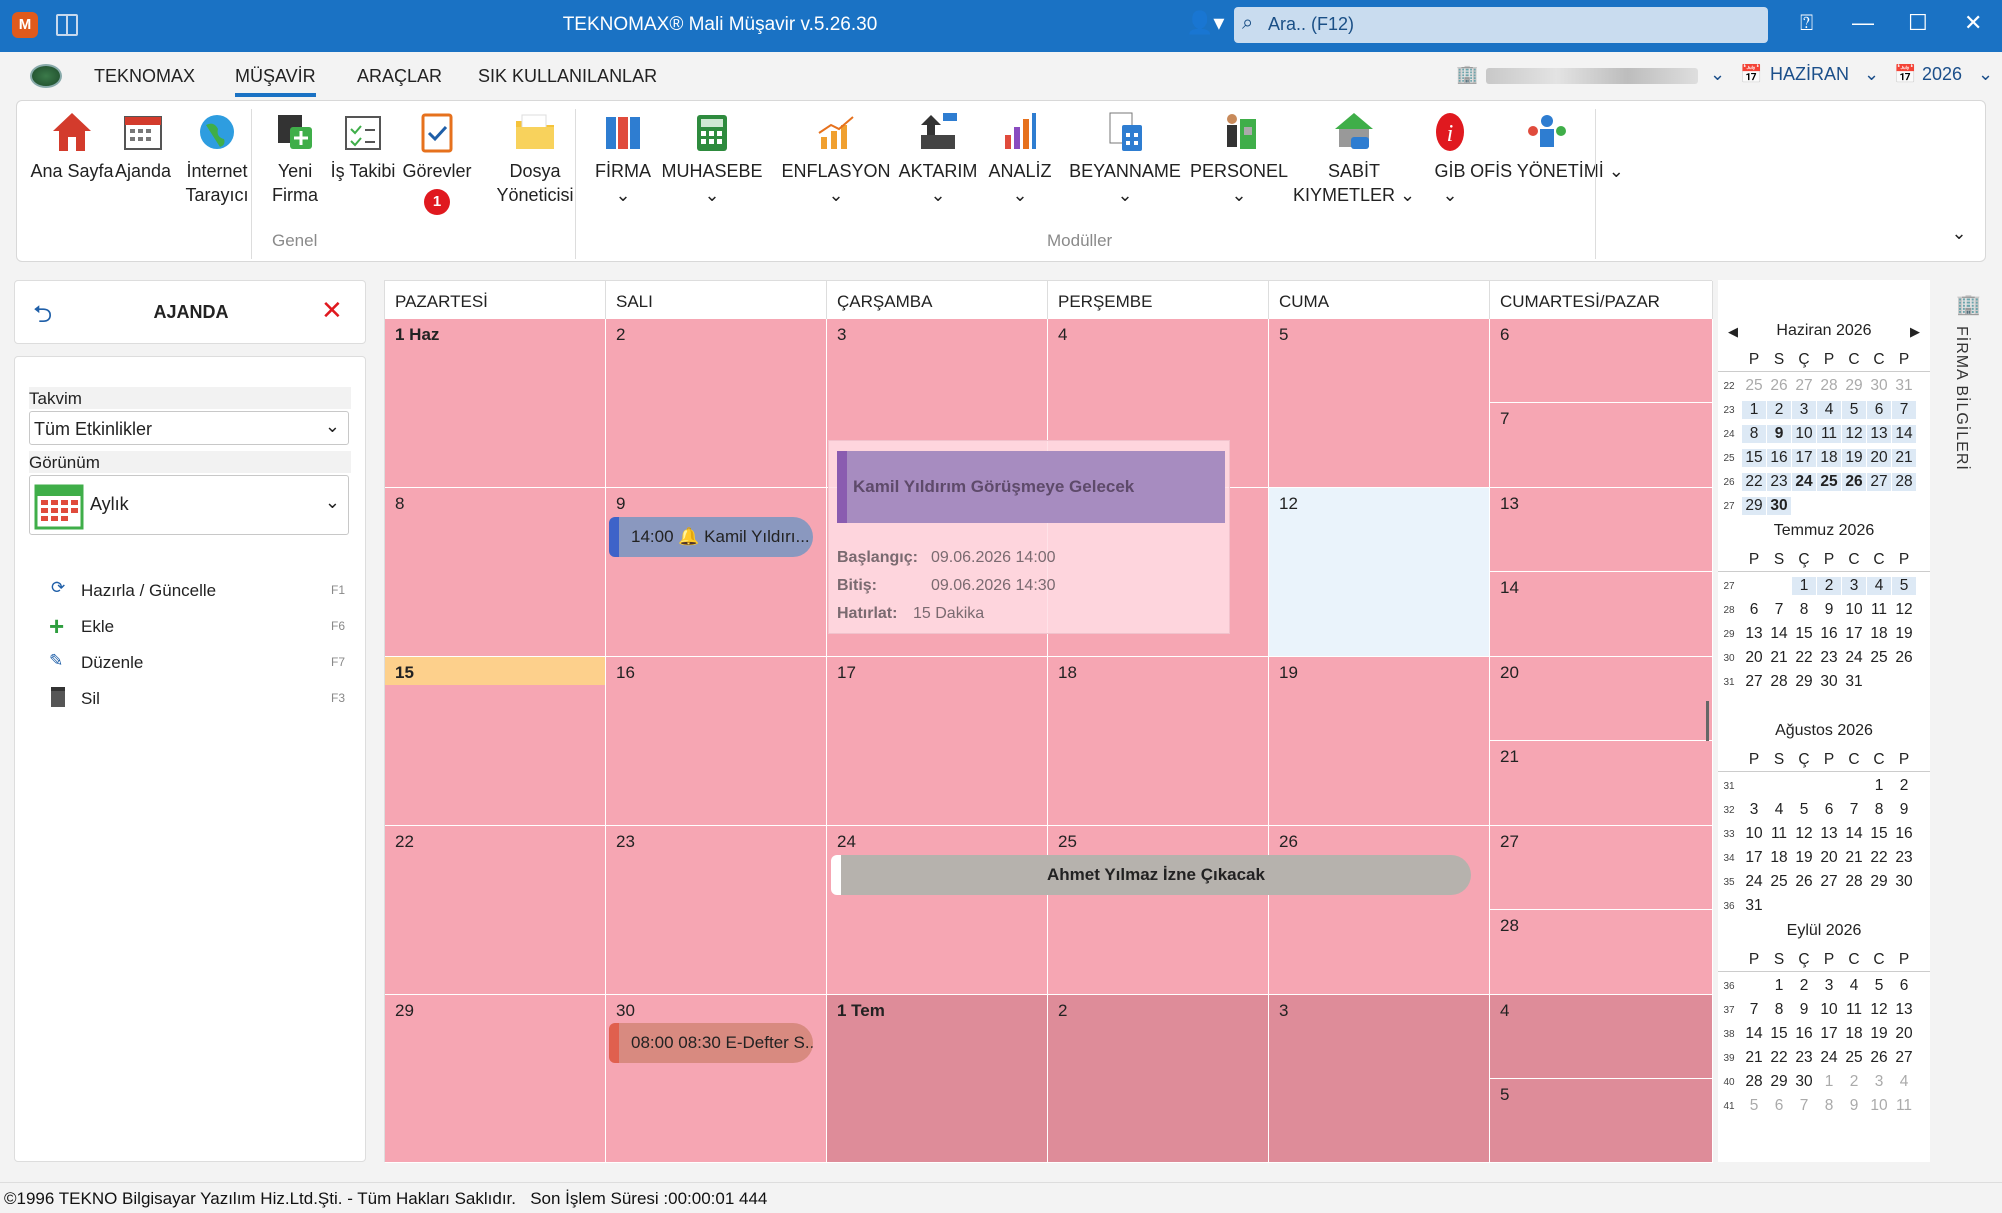  What do you see at coordinates (217, 158) in the screenshot?
I see `internet-tarayici-button: İnternet Tarayıcı` at bounding box center [217, 158].